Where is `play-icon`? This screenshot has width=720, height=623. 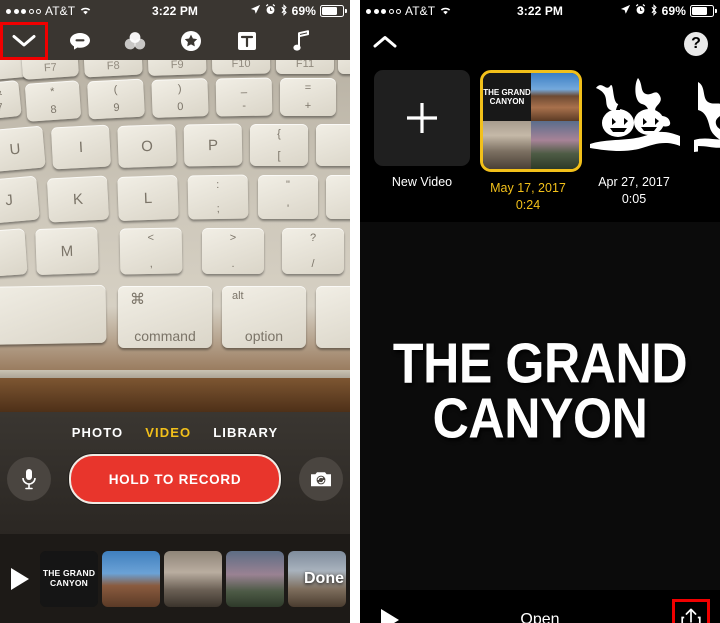
play-icon is located at coordinates (390, 615).